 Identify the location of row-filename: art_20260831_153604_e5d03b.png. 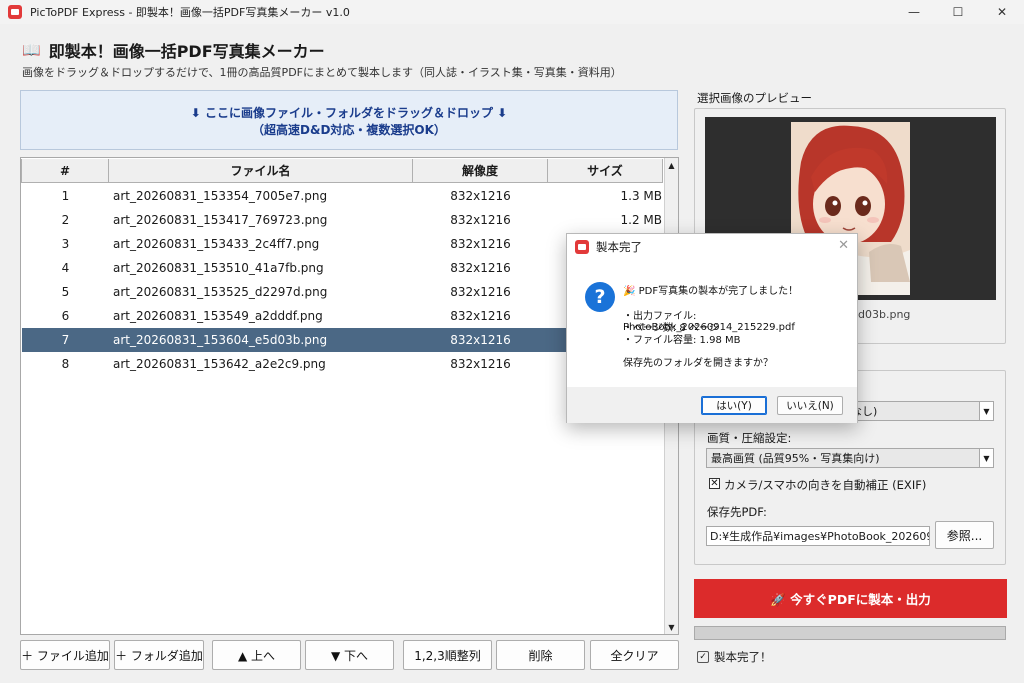
(220, 340).